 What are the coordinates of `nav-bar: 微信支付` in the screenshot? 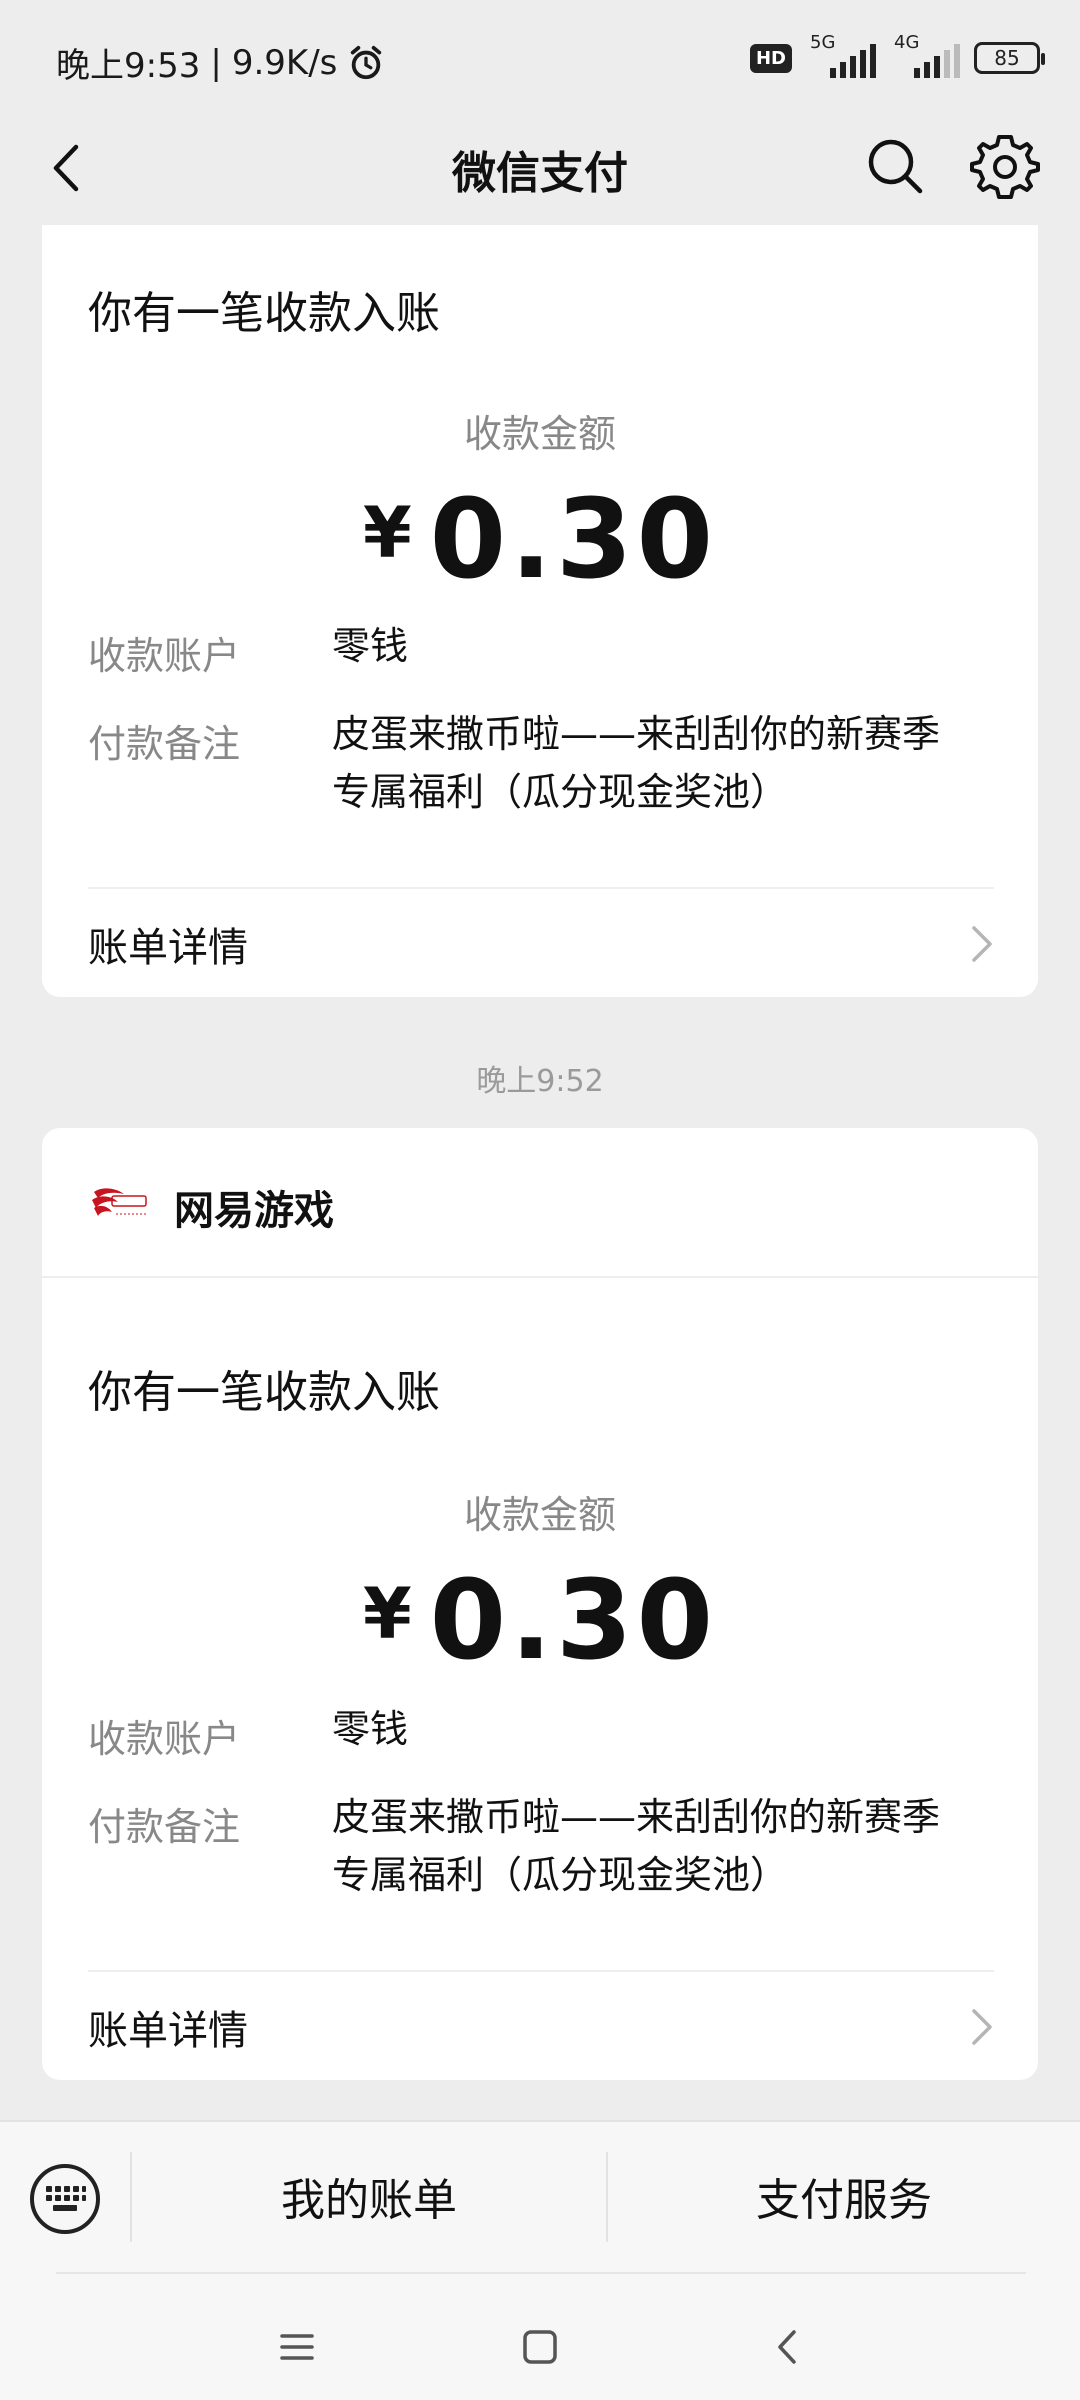 It's located at (540, 170).